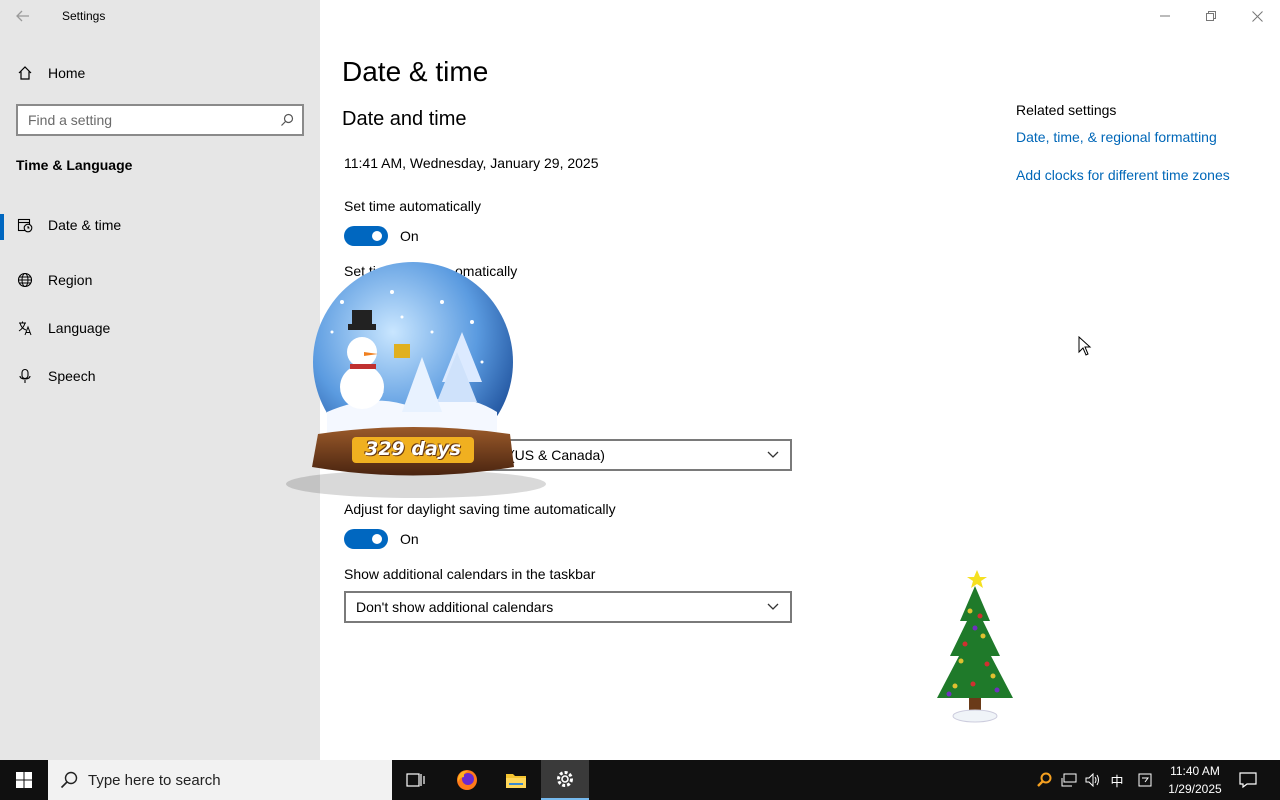 Image resolution: width=1280 pixels, height=800 pixels. What do you see at coordinates (1117, 780) in the screenshot?
I see `ime-indicator: 中` at bounding box center [1117, 780].